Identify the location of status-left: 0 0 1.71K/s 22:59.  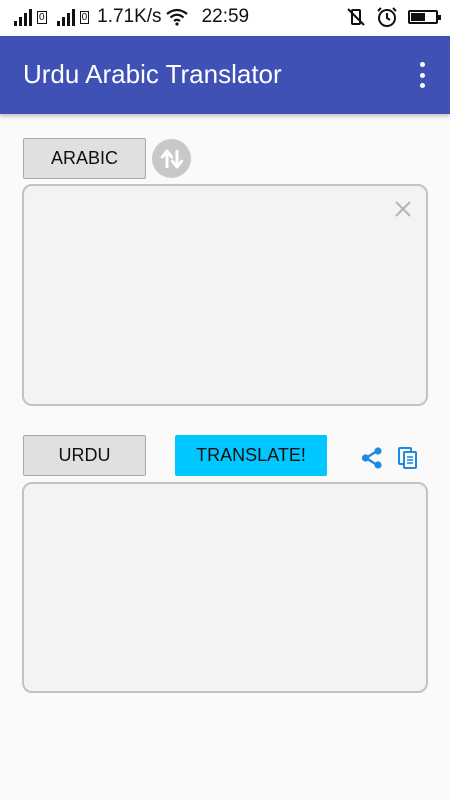
(131, 17).